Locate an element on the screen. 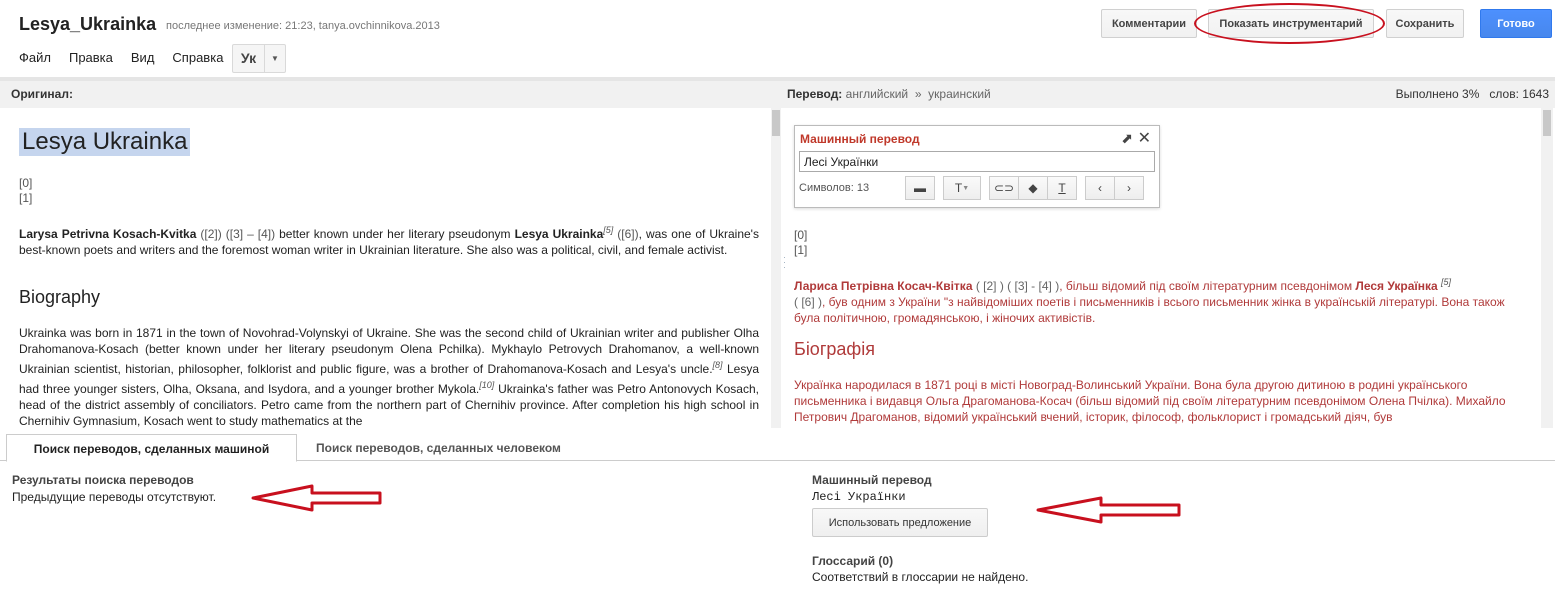 This screenshot has height=613, width=1555. results-text: Предыдущие переводы отсутствуют. is located at coordinates (114, 497).